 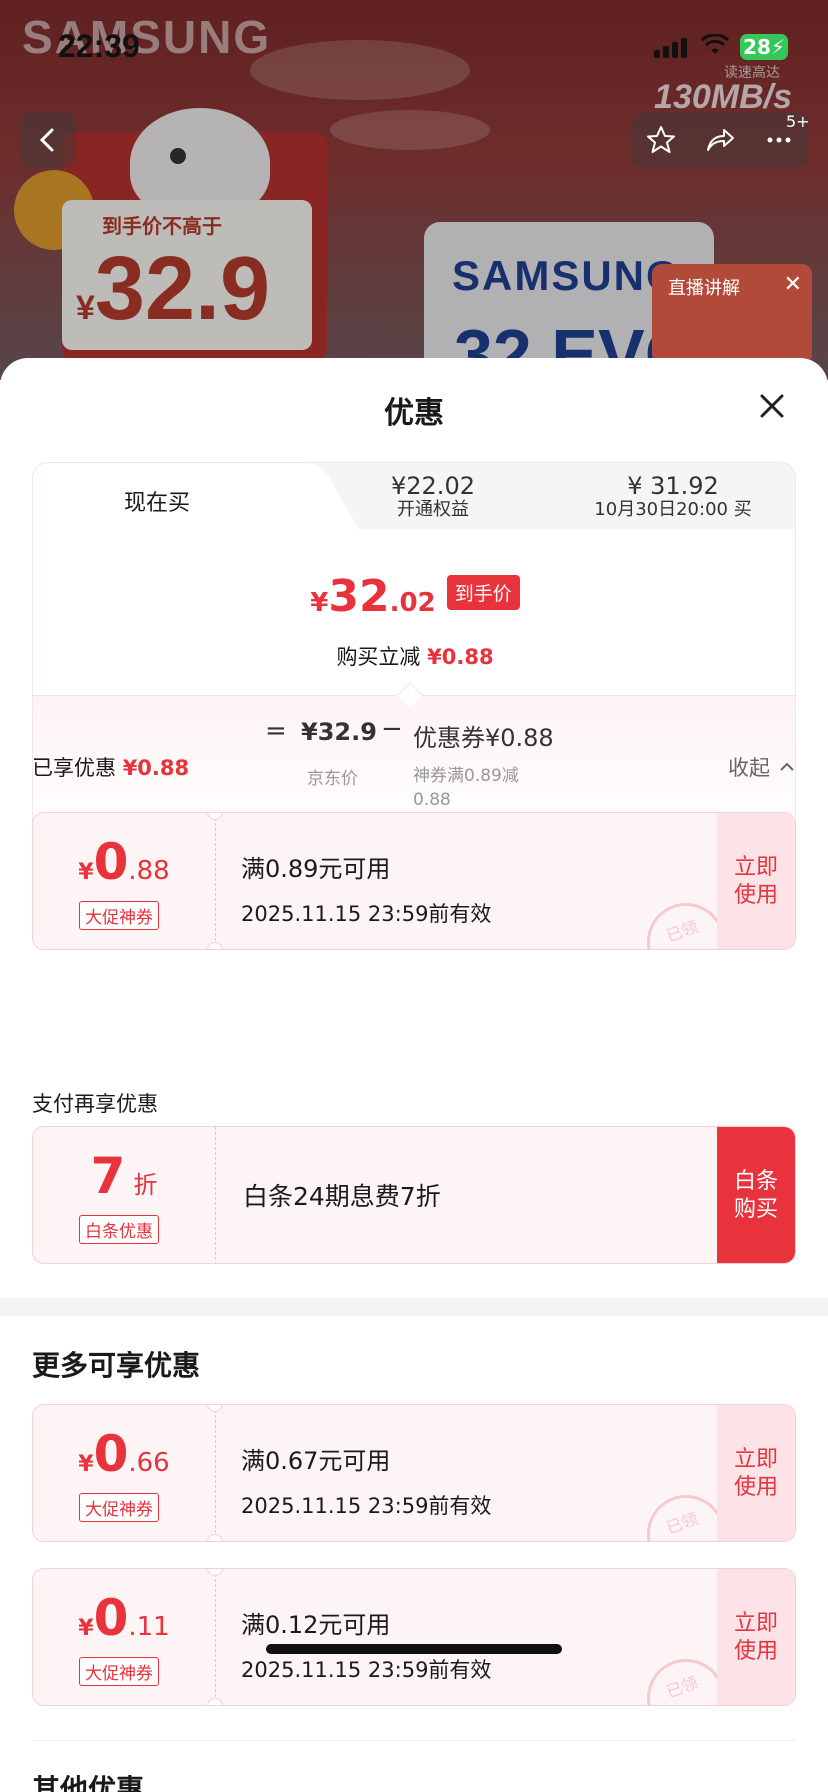 I want to click on live-label: 直播讲解, so click(x=704, y=288).